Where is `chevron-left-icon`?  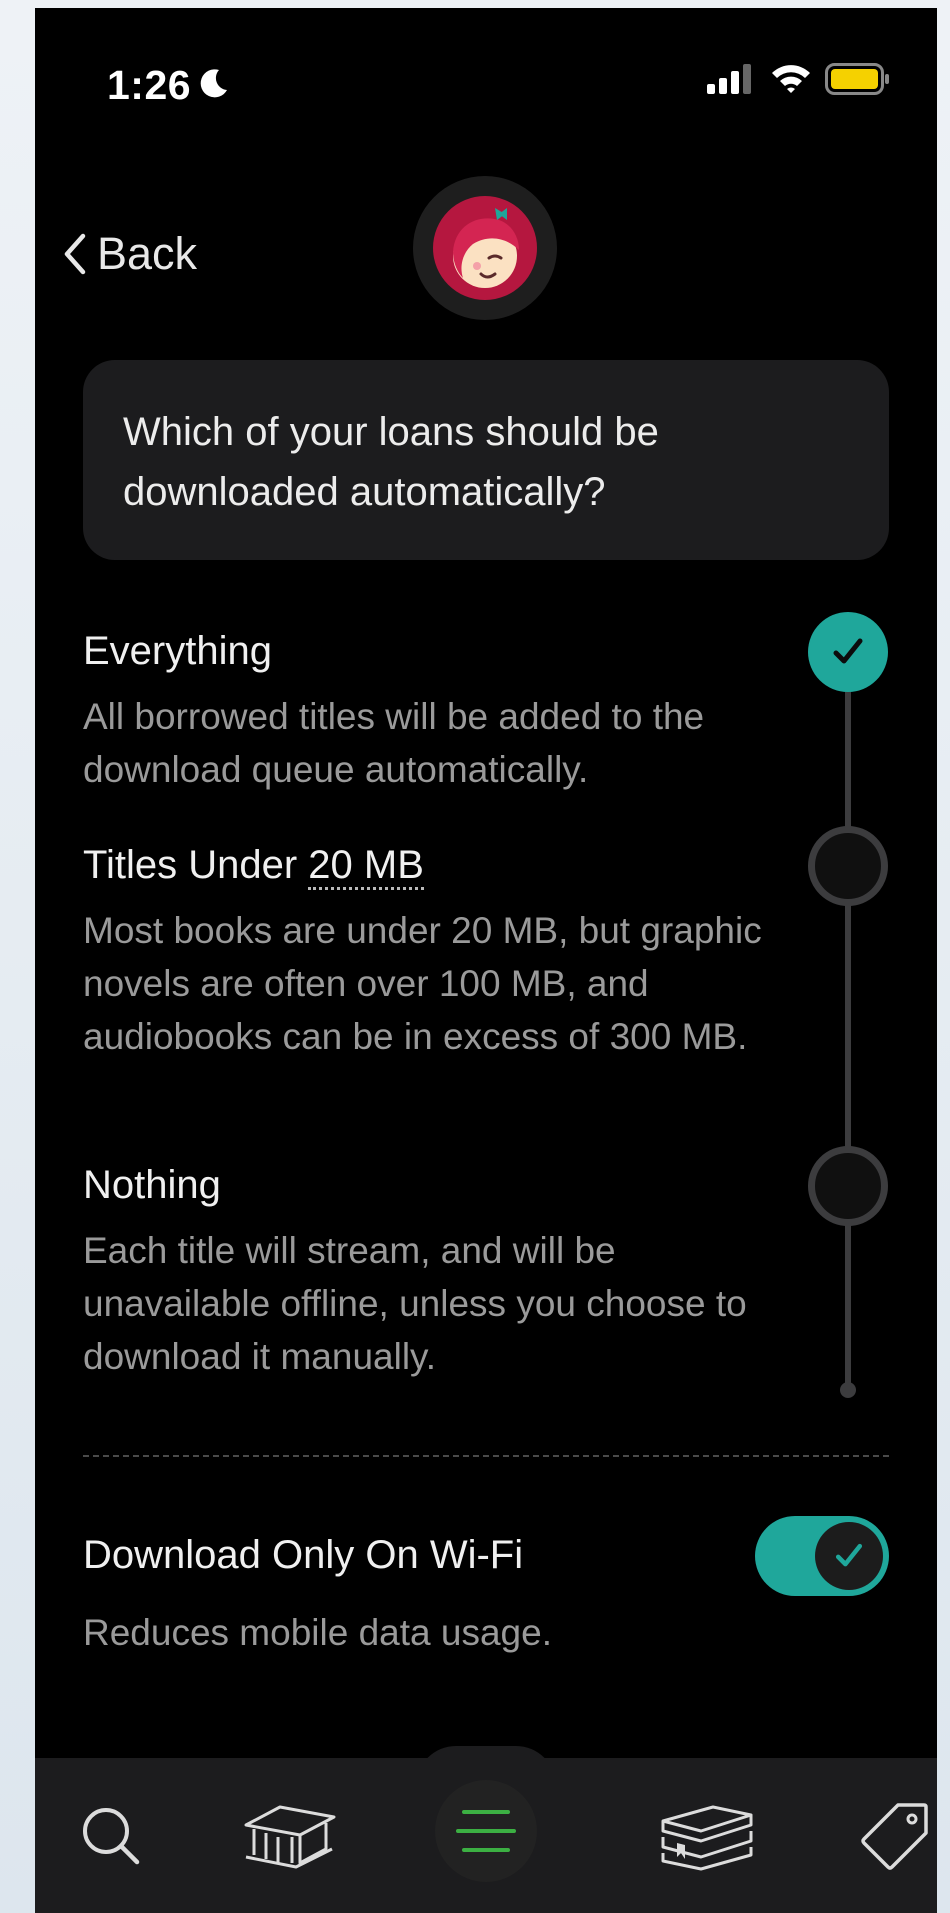
chevron-left-icon is located at coordinates (75, 254).